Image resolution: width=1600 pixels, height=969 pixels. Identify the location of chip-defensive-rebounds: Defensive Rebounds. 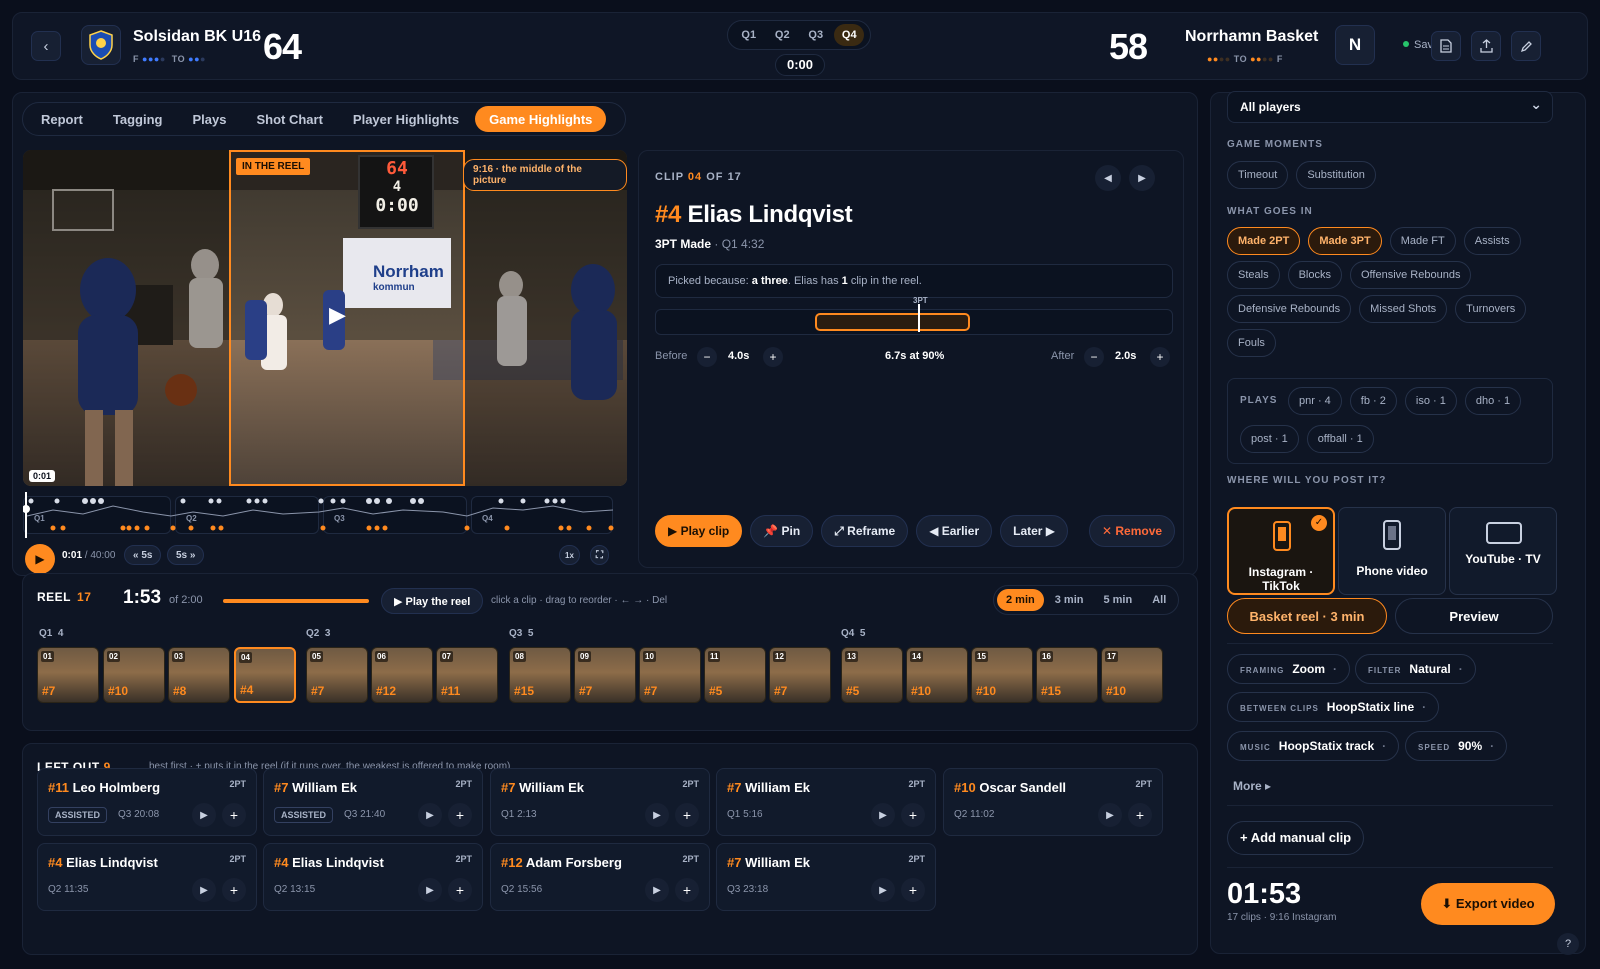
(1289, 309).